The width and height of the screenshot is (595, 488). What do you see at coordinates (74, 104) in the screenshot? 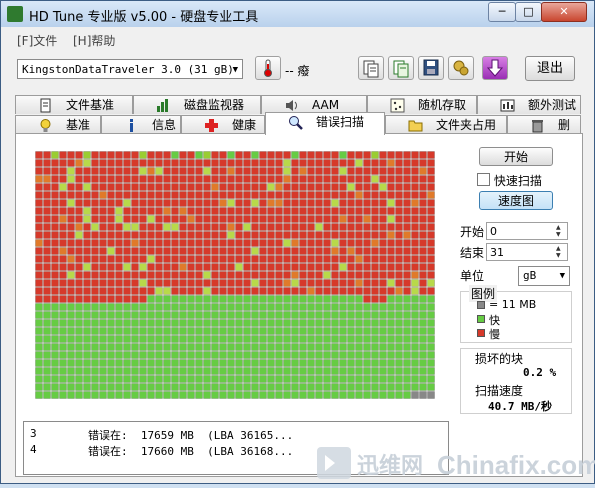
I see `tab-file-benchmark: 文件基准` at bounding box center [74, 104].